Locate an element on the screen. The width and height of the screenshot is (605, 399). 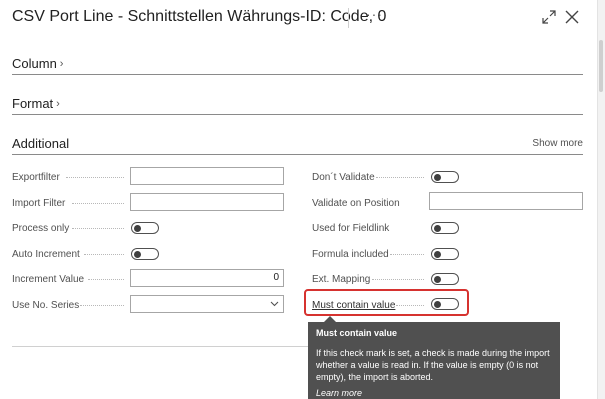
field-import-filter: Import Filter is located at coordinates (38, 203).